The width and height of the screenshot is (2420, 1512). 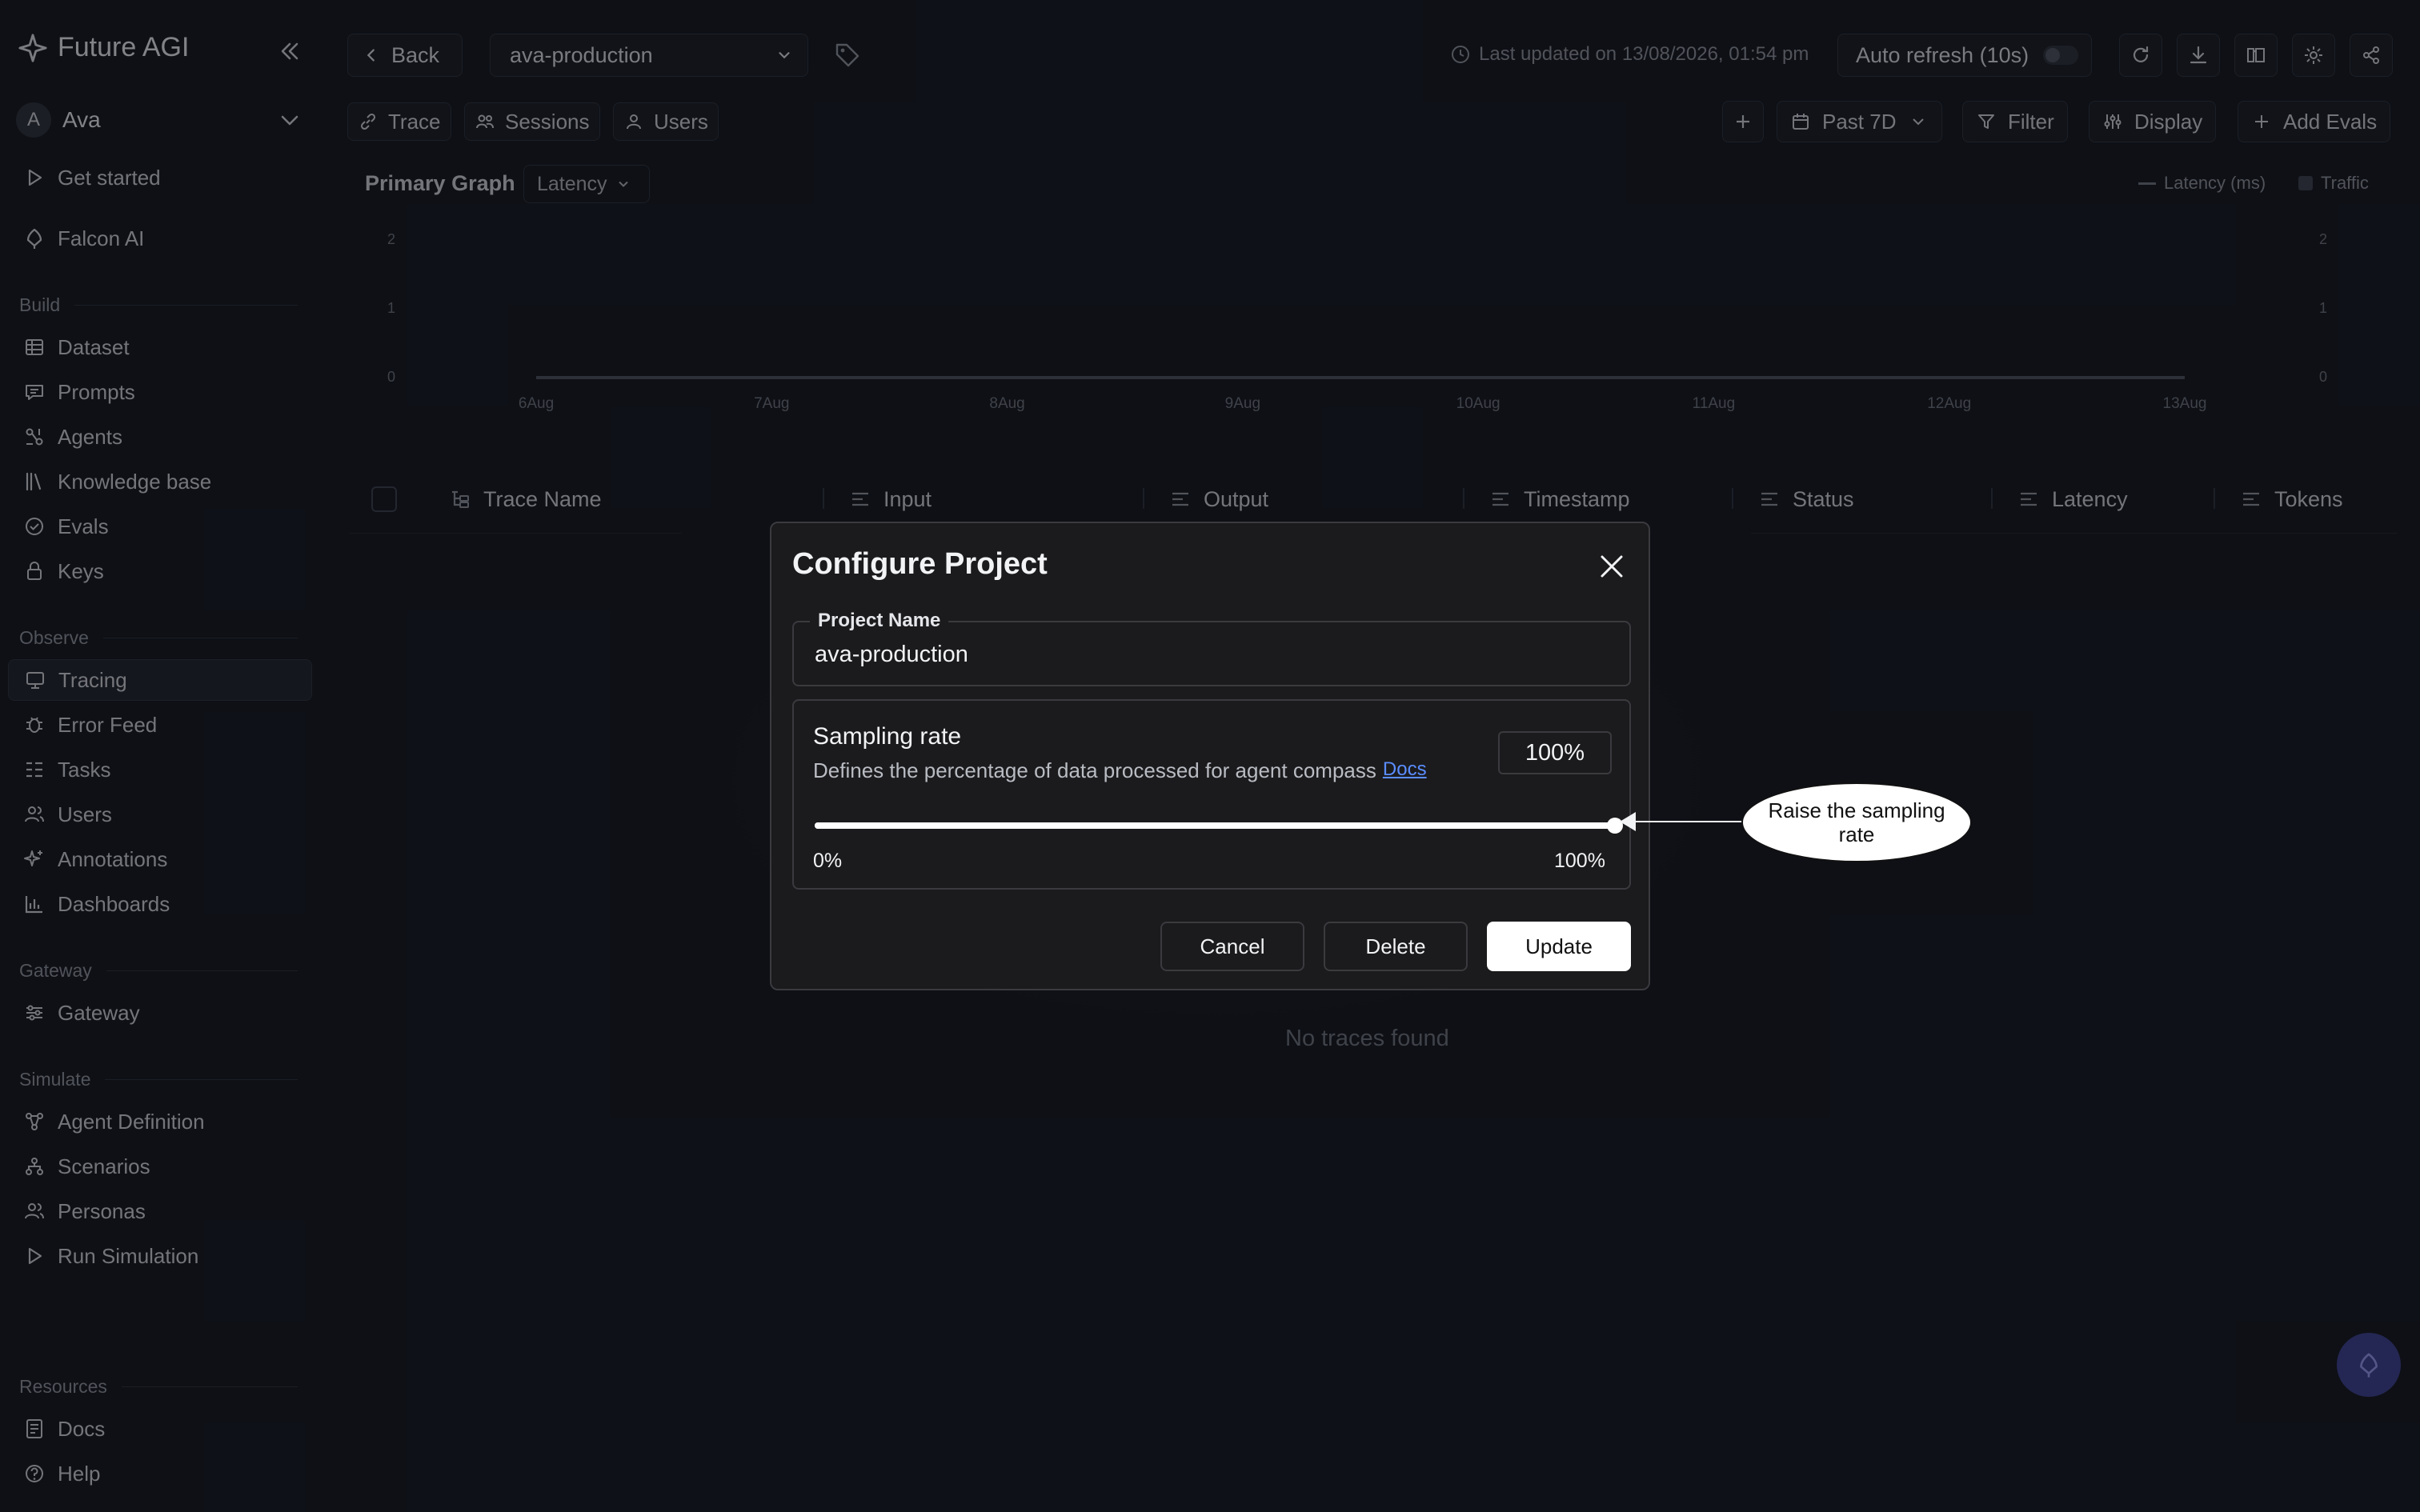 What do you see at coordinates (1405, 770) in the screenshot?
I see `docs-link: Docs` at bounding box center [1405, 770].